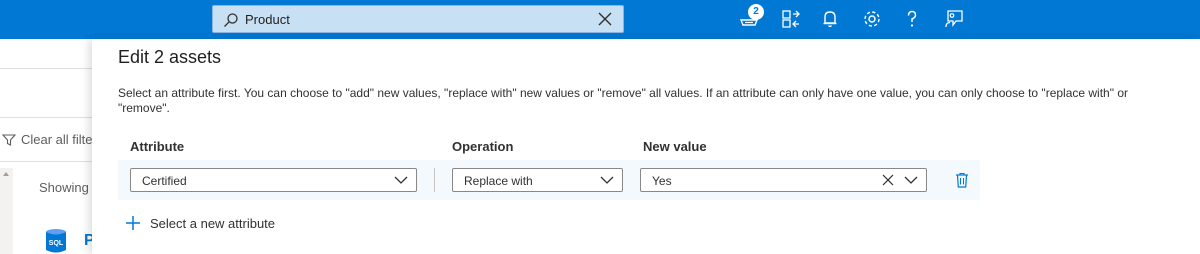  What do you see at coordinates (6, 174) in the screenshot?
I see `scroll-up-arrow-icon` at bounding box center [6, 174].